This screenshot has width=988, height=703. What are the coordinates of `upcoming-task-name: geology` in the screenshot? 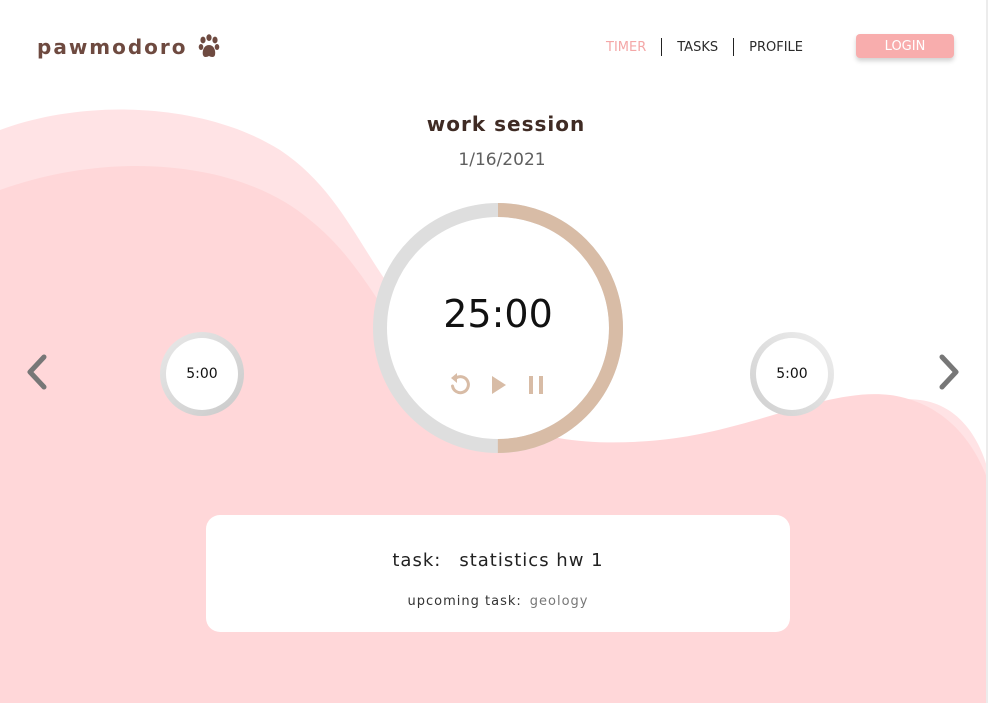 It's located at (559, 601).